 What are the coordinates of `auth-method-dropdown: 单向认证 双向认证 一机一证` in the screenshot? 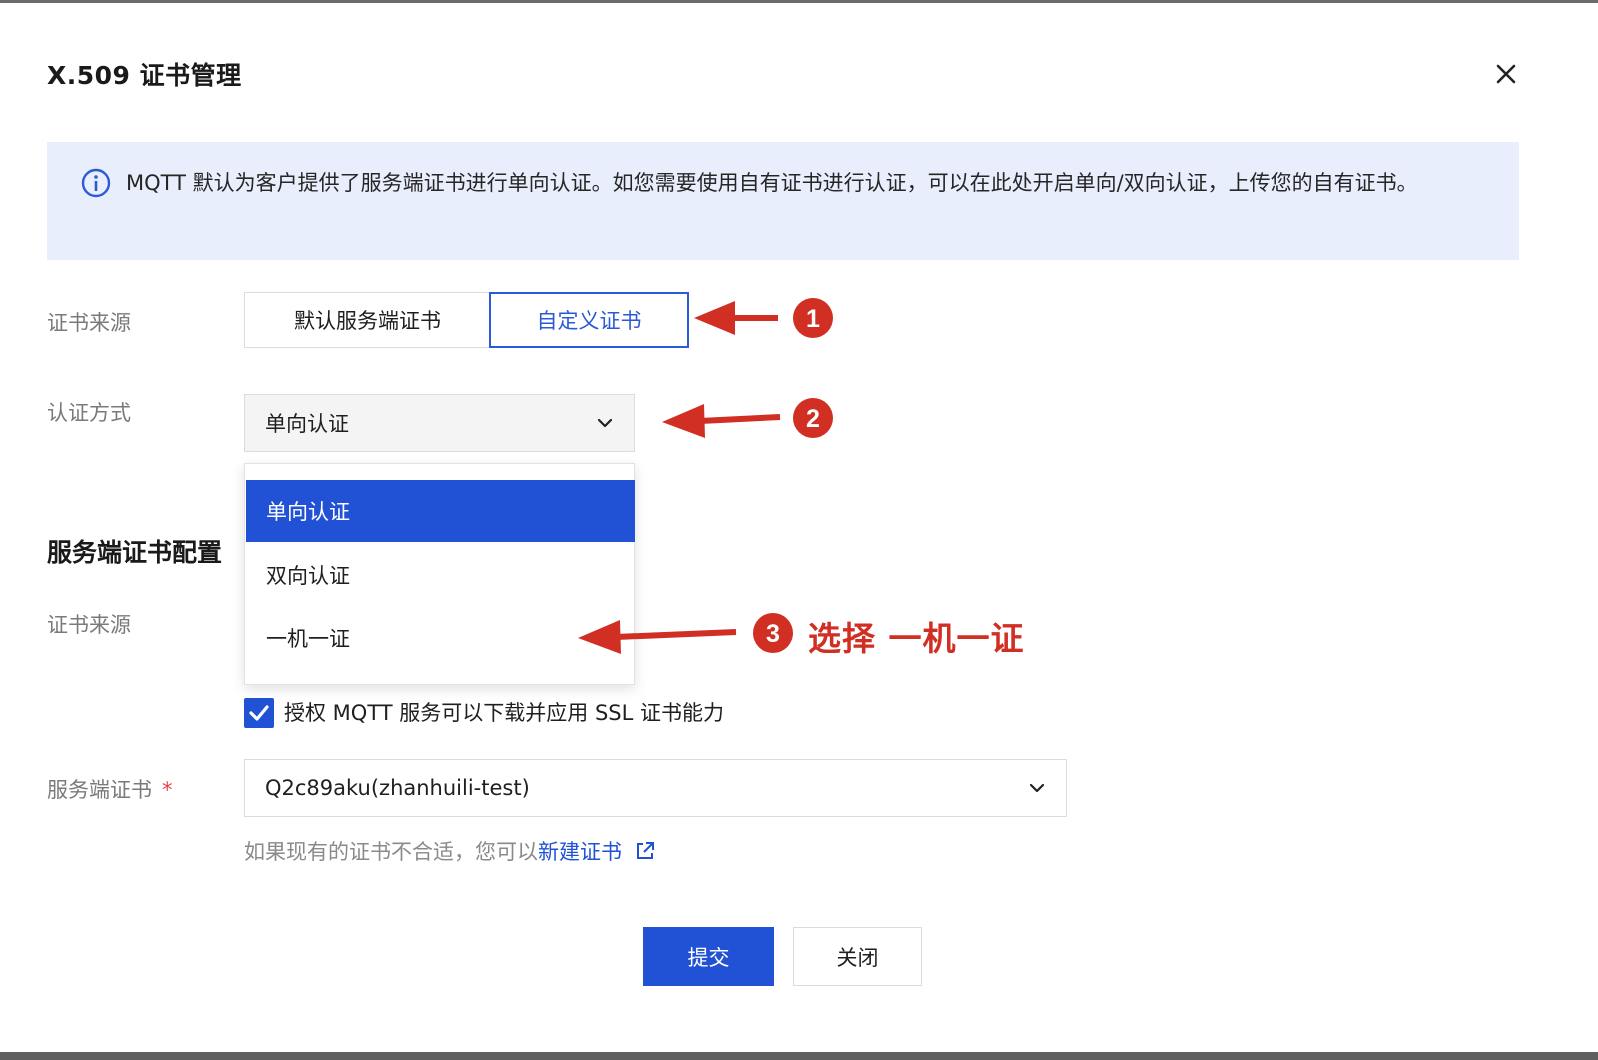 It's located at (439, 574).